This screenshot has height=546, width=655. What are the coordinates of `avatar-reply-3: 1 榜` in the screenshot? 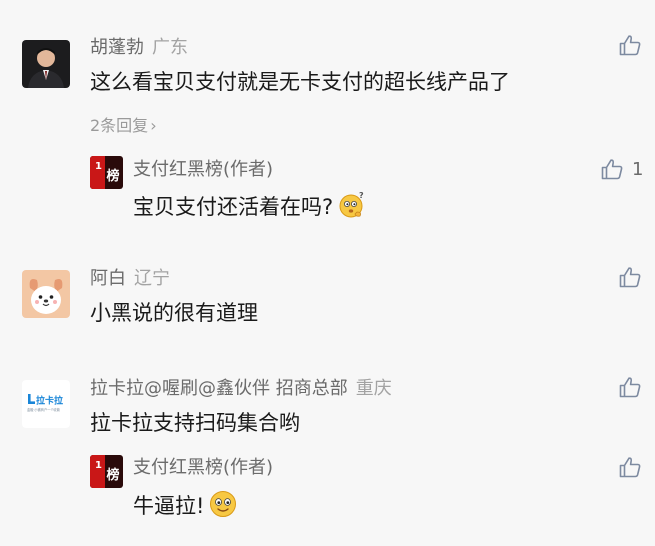 It's located at (106, 471).